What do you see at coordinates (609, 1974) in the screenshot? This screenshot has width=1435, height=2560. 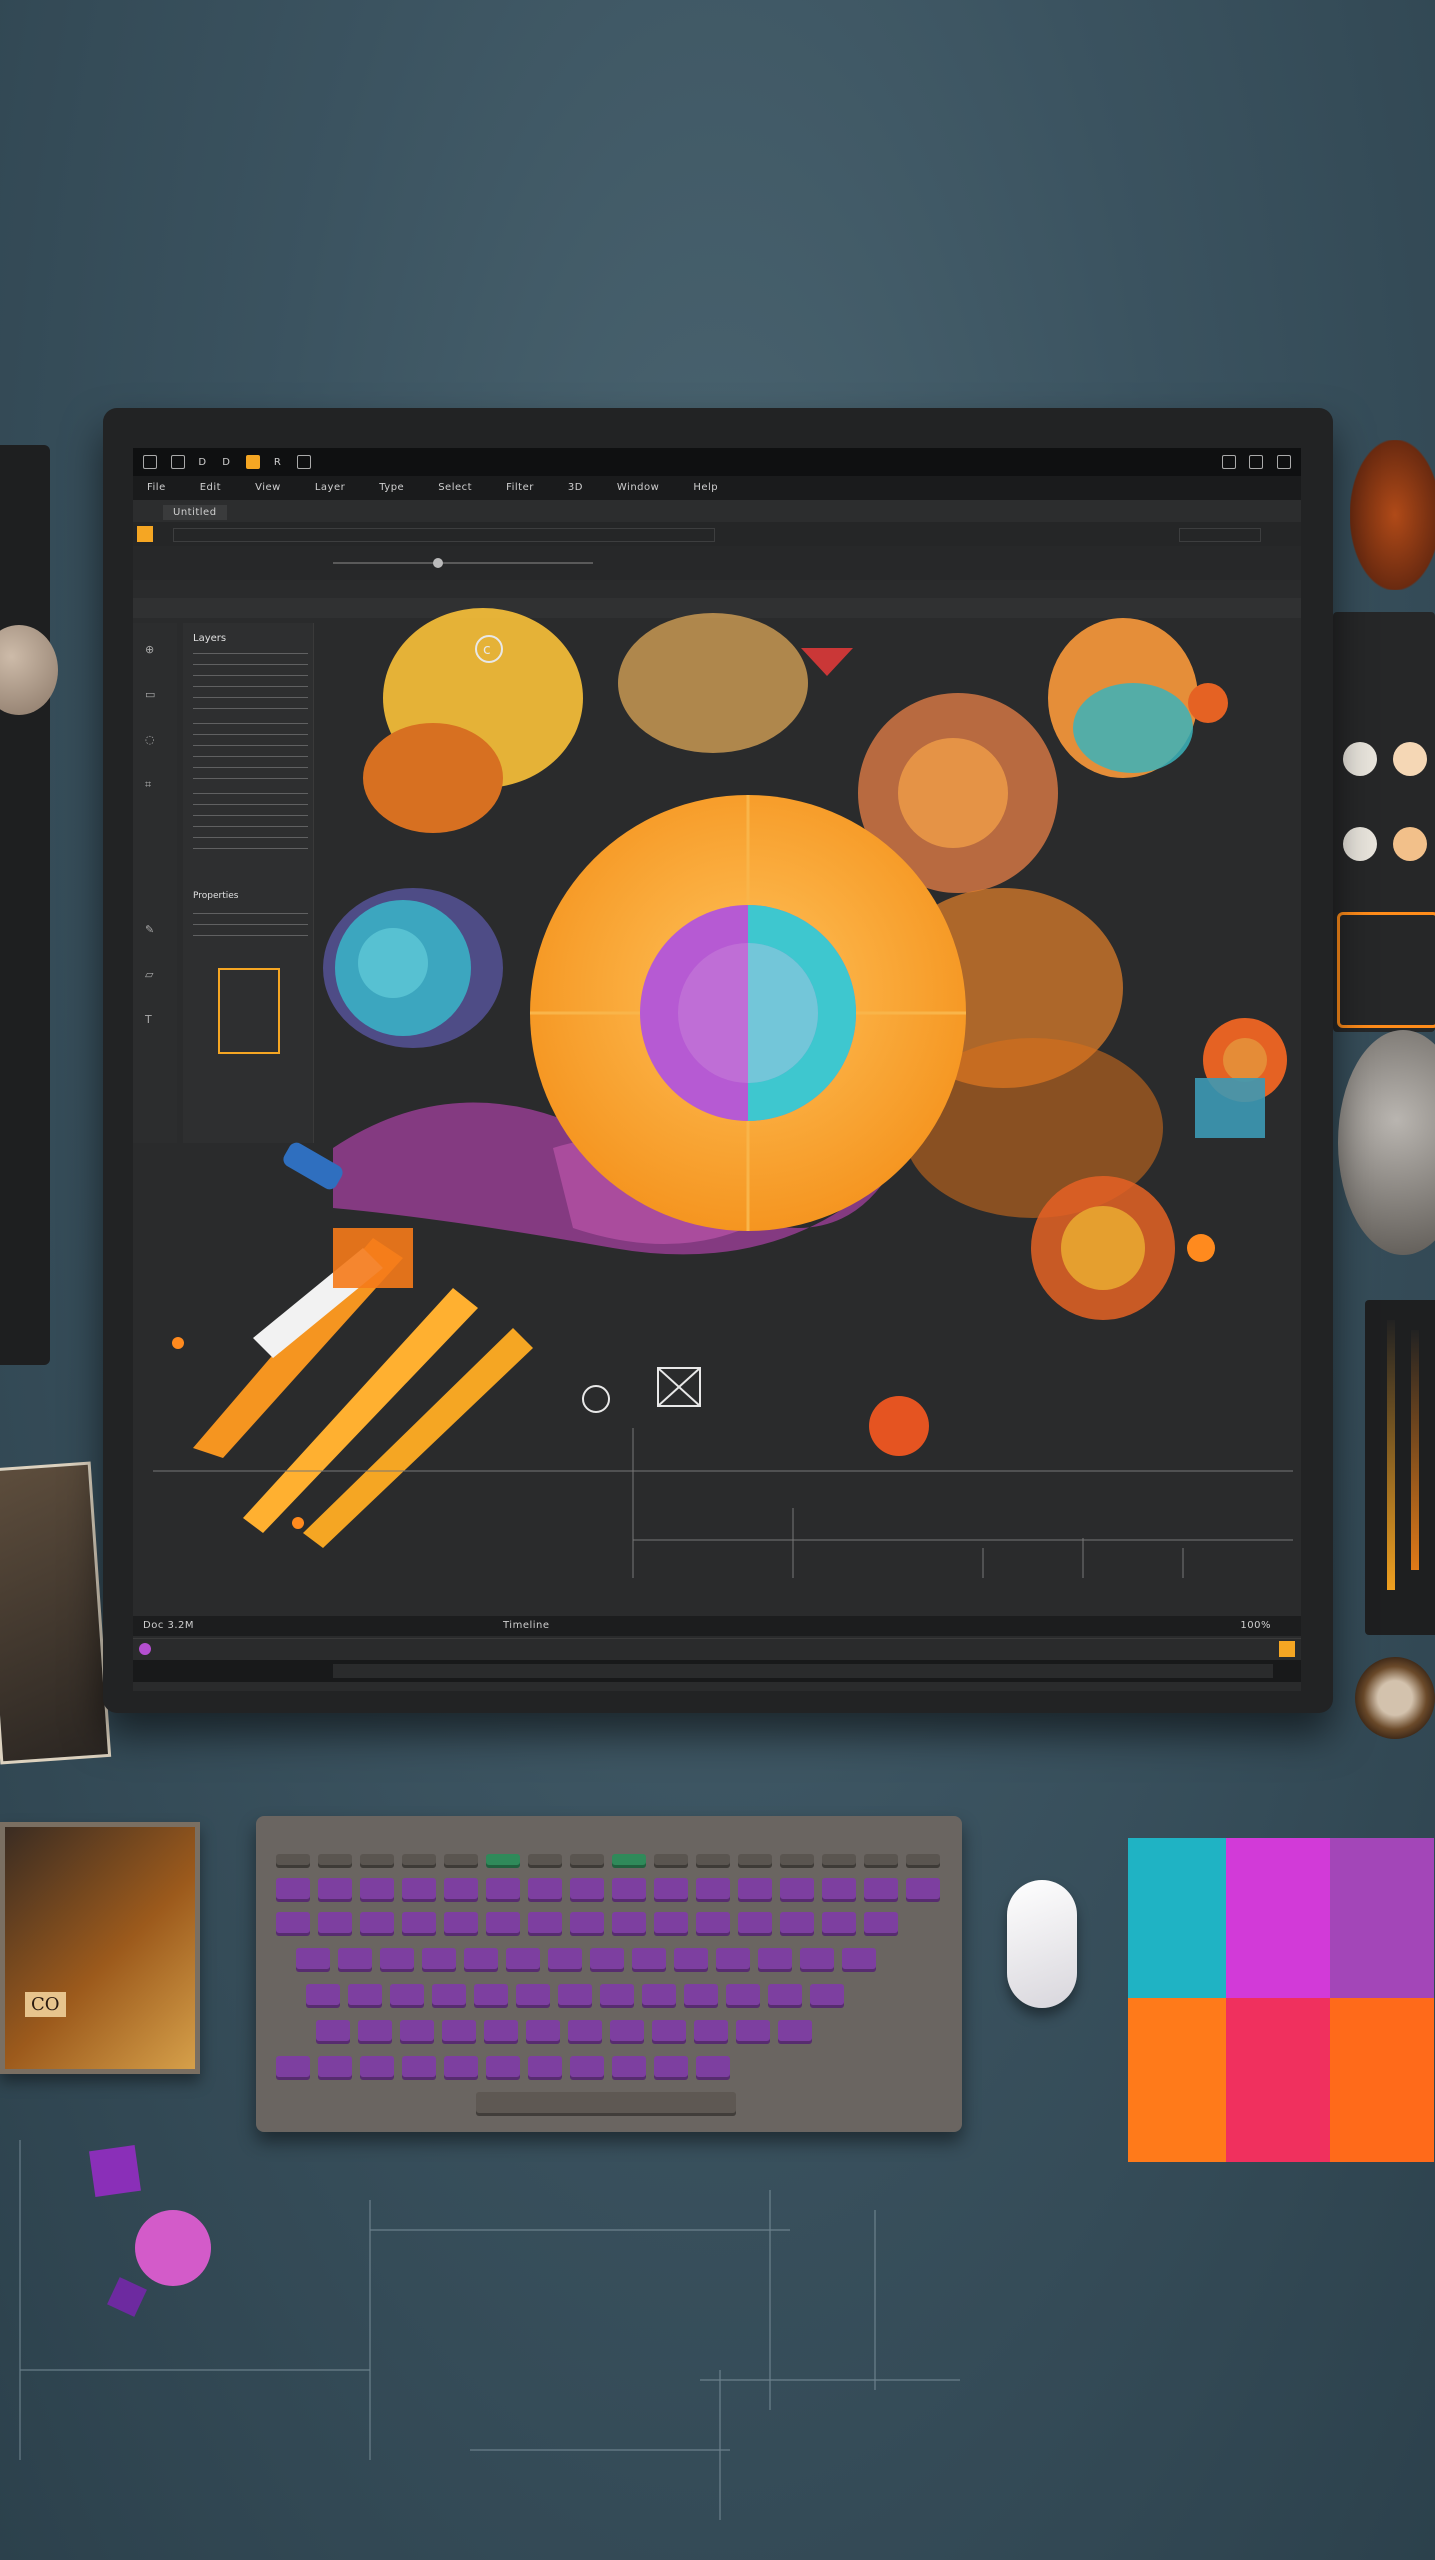 I see `keyboard` at bounding box center [609, 1974].